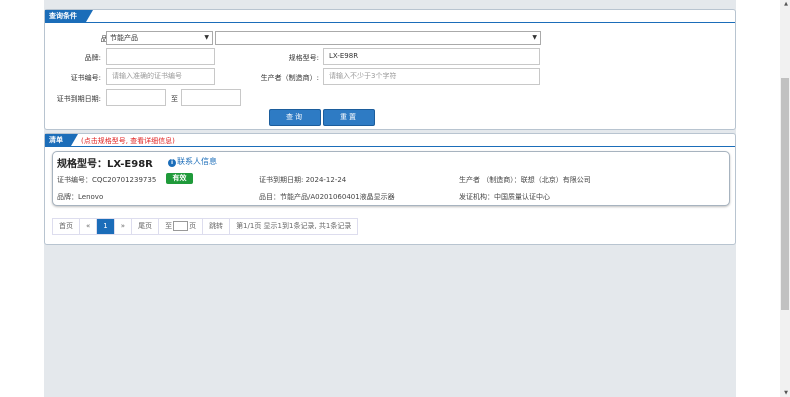 The height and width of the screenshot is (397, 790). I want to click on prev-page-button: «, so click(89, 226).